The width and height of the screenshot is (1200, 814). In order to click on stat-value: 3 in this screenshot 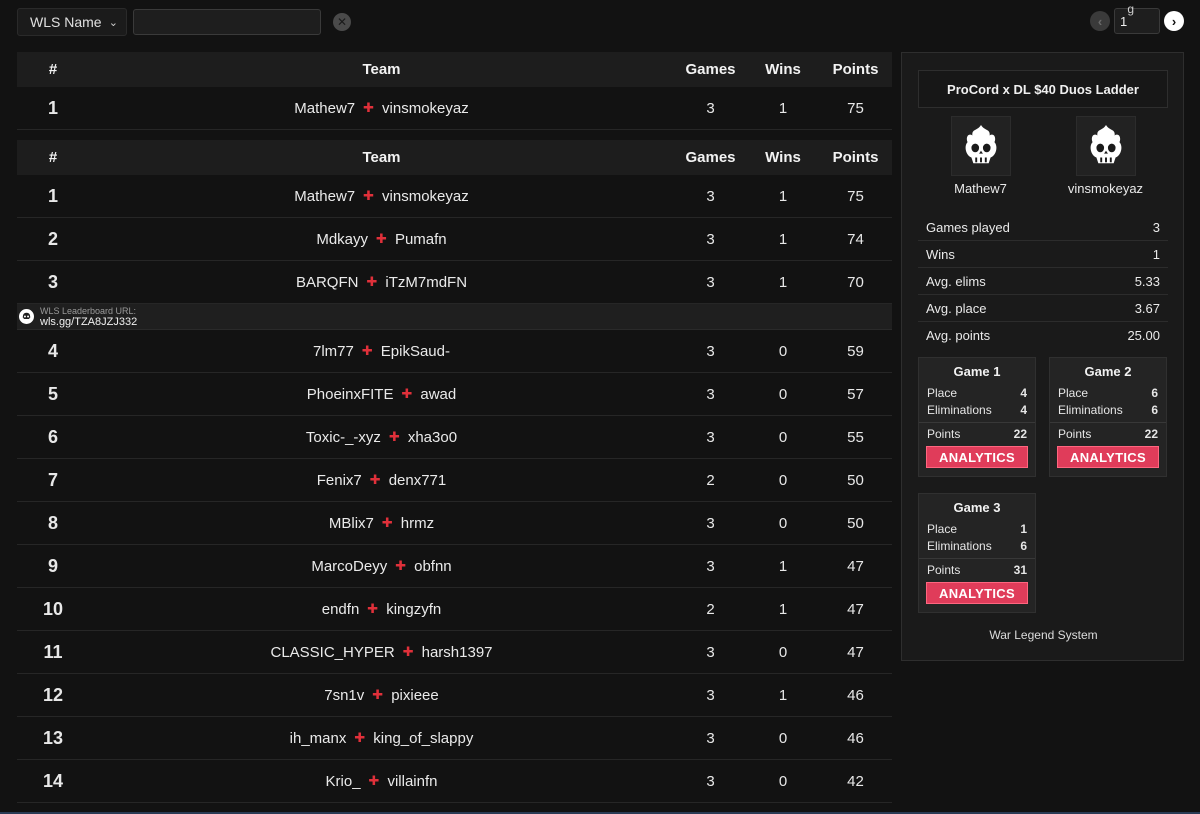, I will do `click(1156, 227)`.